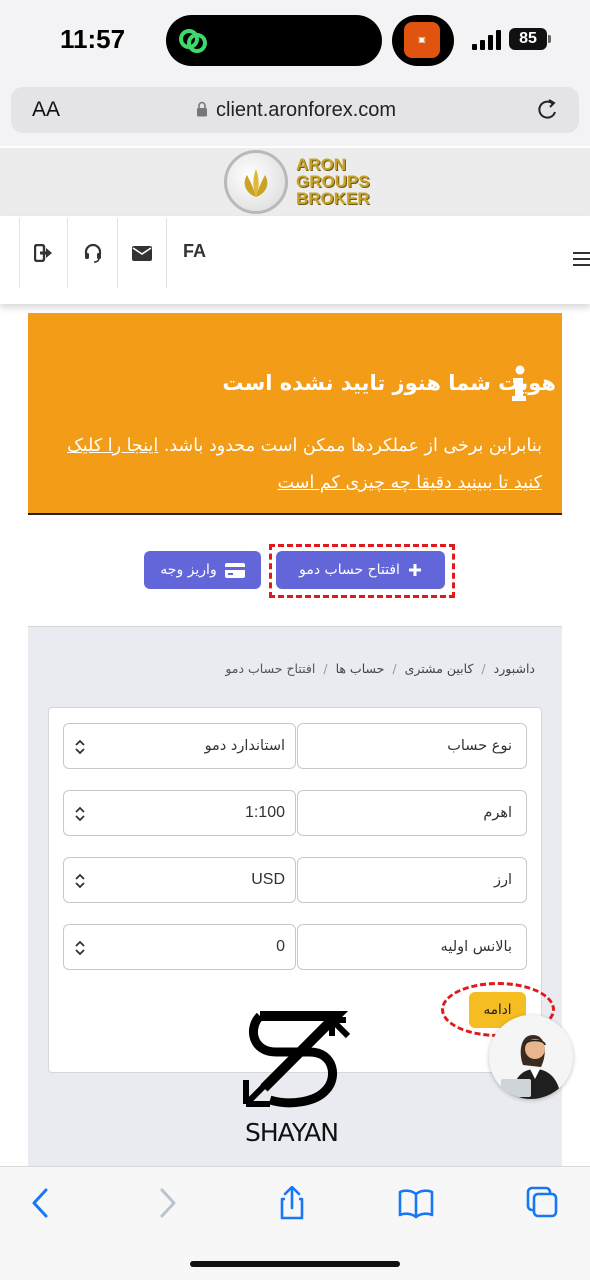  What do you see at coordinates (179, 947) in the screenshot?
I see `initial-balance-select: 0` at bounding box center [179, 947].